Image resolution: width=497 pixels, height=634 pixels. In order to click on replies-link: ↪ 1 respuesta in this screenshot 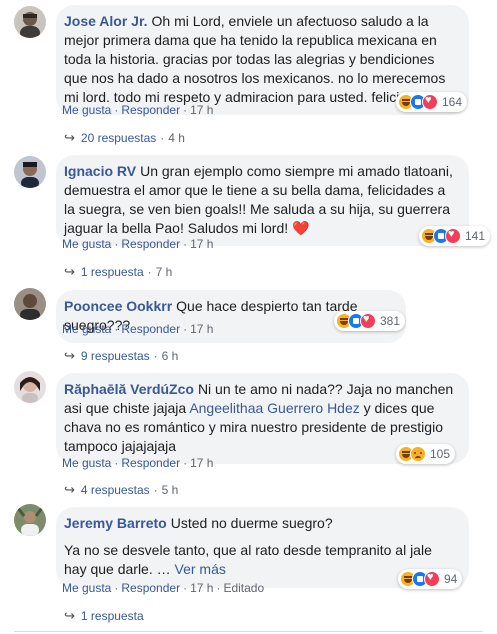, I will do `click(104, 616)`.